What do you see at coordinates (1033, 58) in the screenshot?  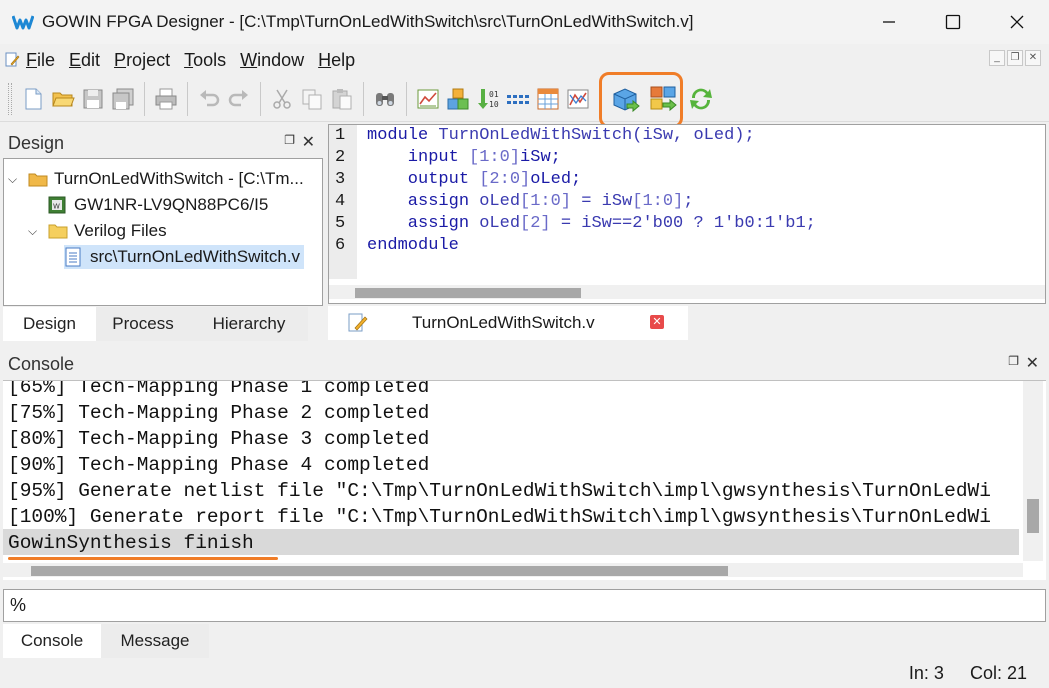 I see `mdi-close-button: ✕` at bounding box center [1033, 58].